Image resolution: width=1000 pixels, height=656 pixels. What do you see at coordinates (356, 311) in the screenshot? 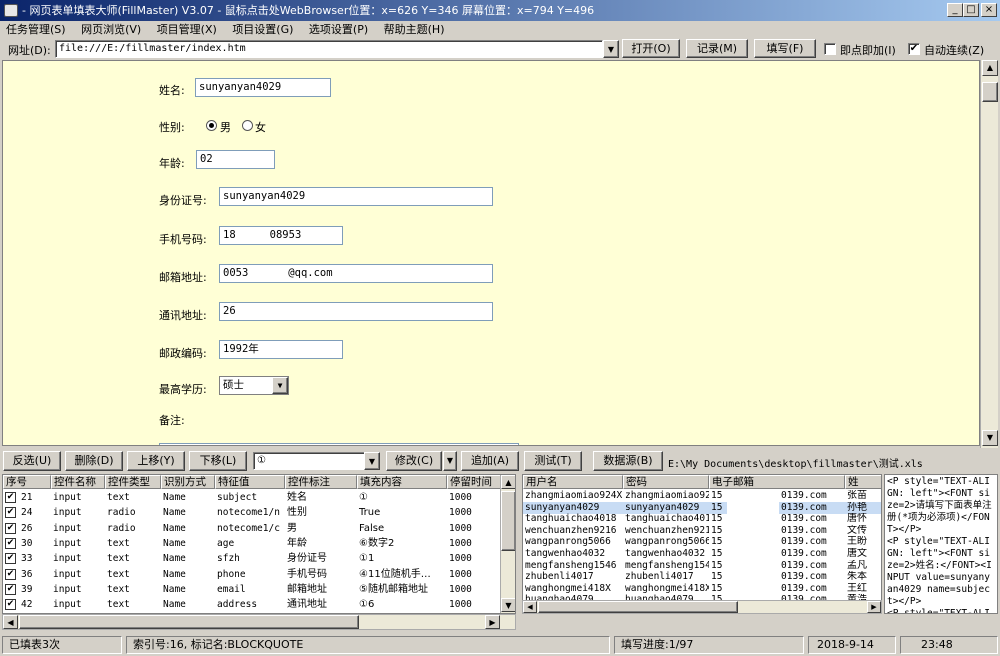
I see `address-field-input: 26` at bounding box center [356, 311].